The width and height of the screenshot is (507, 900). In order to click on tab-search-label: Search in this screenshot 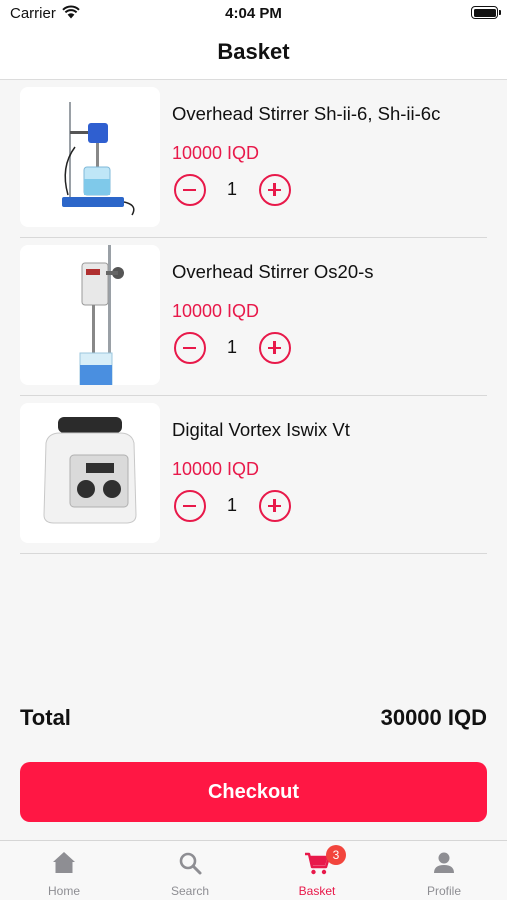, I will do `click(190, 891)`.